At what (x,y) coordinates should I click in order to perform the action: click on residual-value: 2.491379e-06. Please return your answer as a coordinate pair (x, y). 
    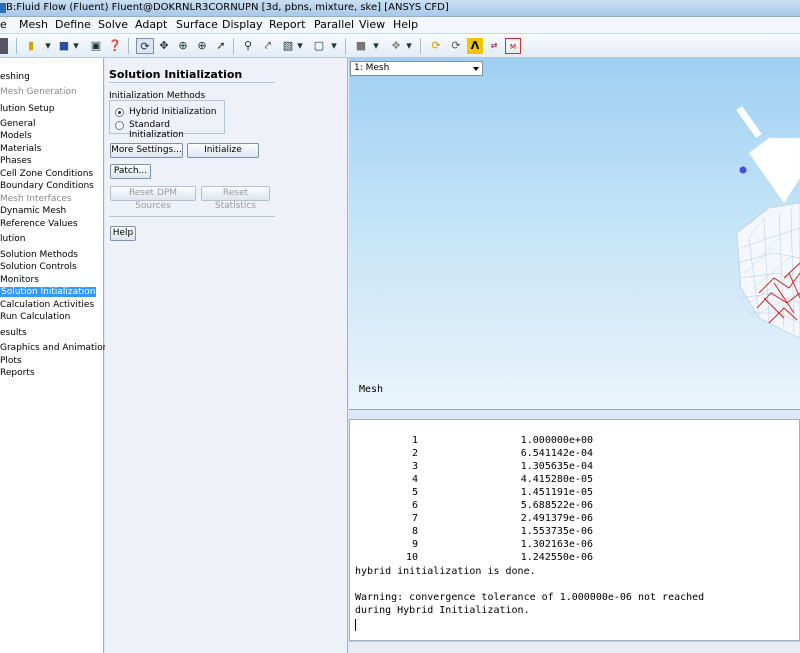
    Looking at the image, I should click on (556, 518).